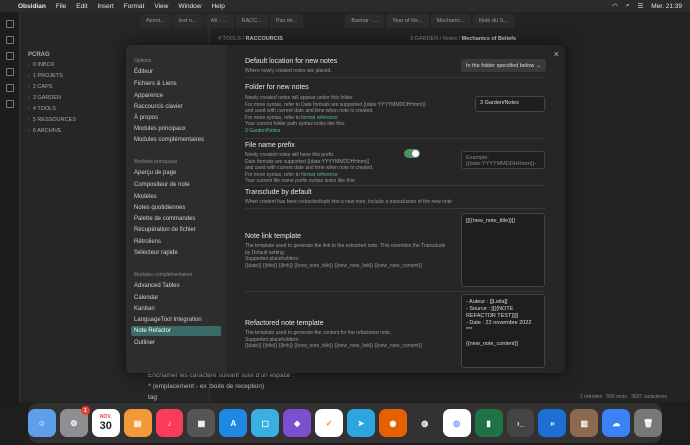  What do you see at coordinates (9, 40) in the screenshot?
I see `search-icon` at bounding box center [9, 40].